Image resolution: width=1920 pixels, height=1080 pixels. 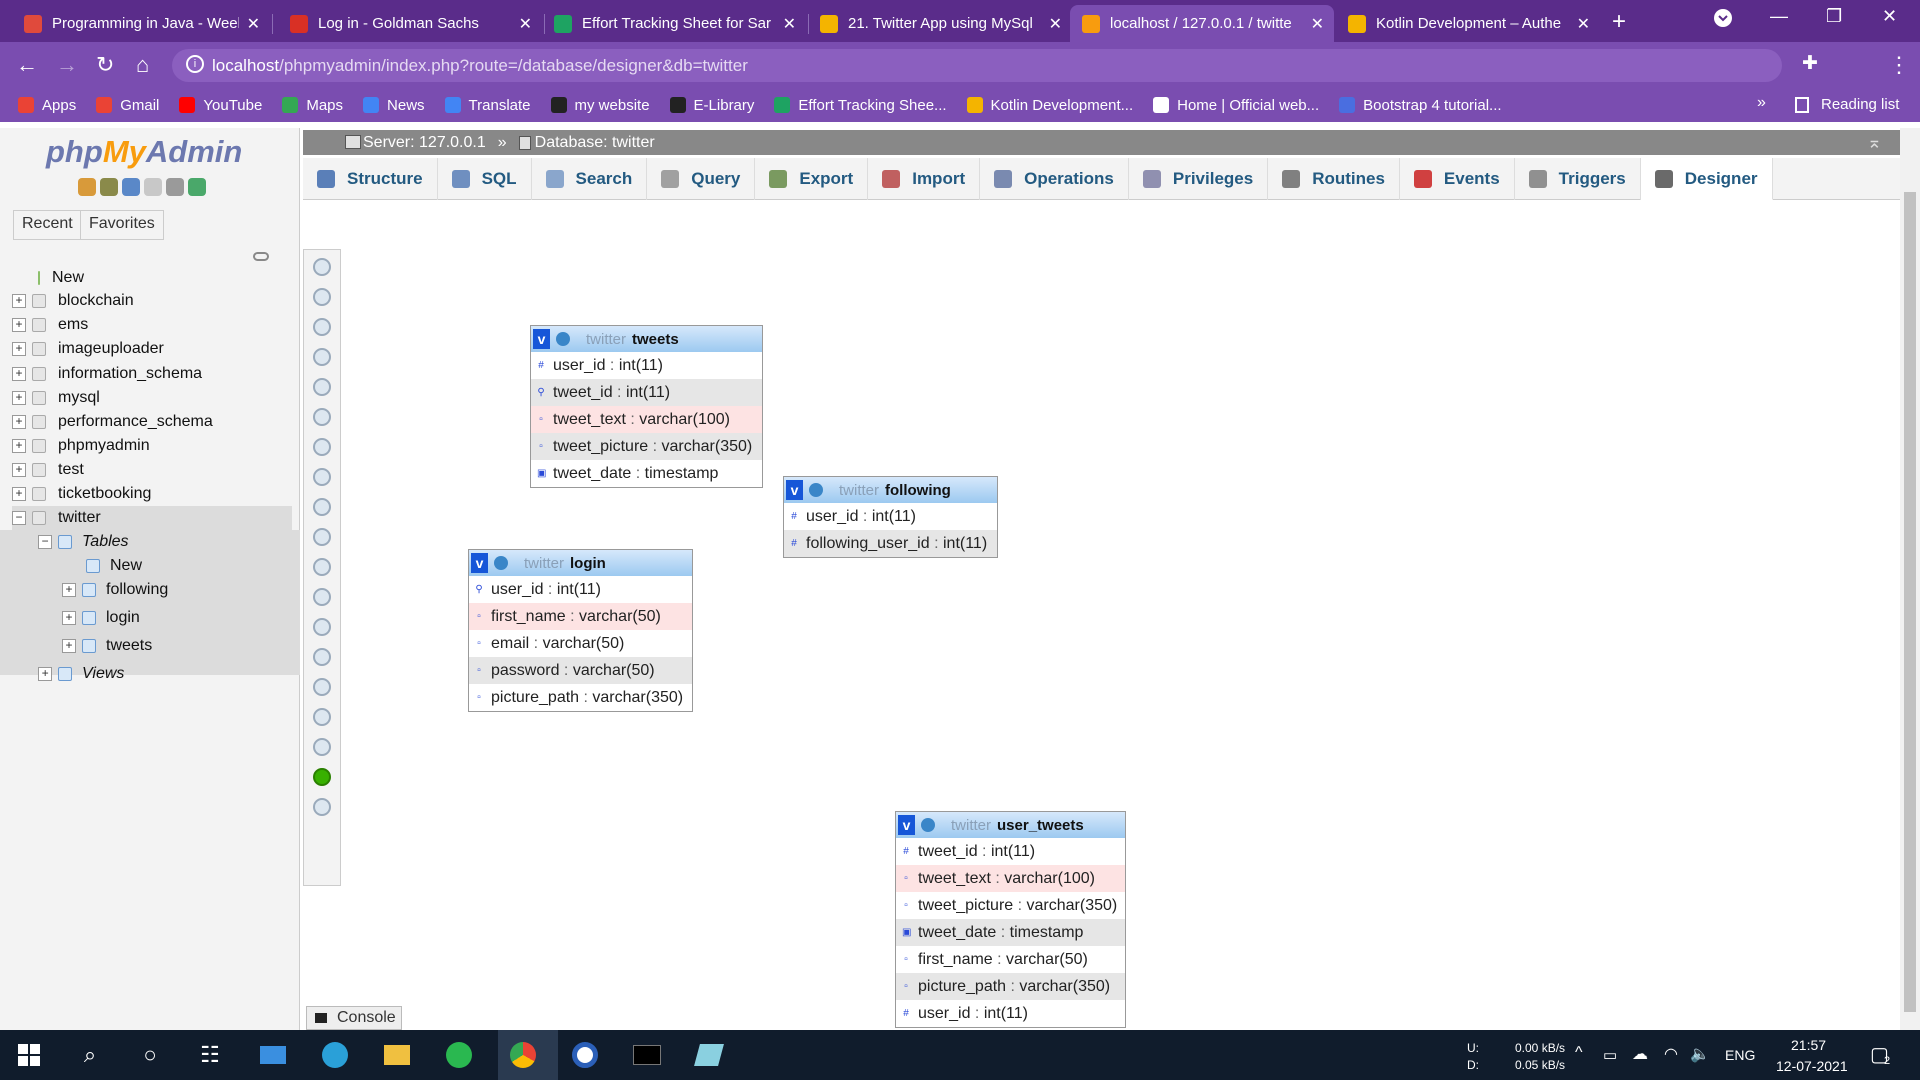 I want to click on browser-tab: Log in - Goldman Sachs ✕, so click(x=410, y=23).